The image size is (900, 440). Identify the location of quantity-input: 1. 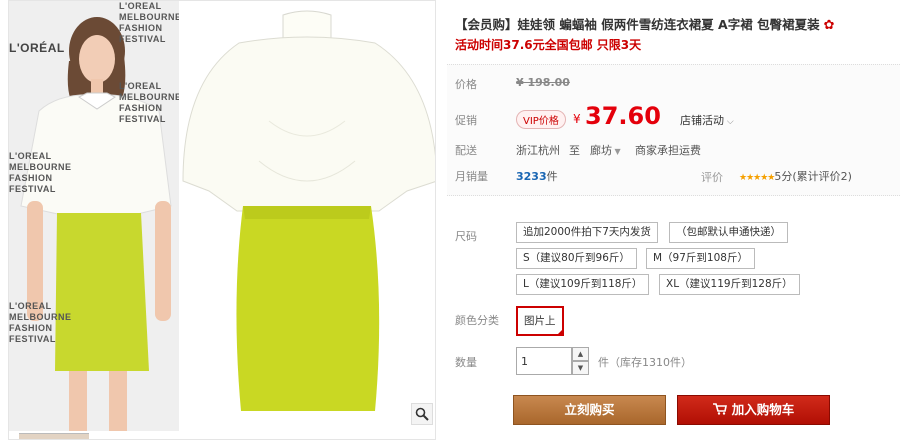
(544, 361).